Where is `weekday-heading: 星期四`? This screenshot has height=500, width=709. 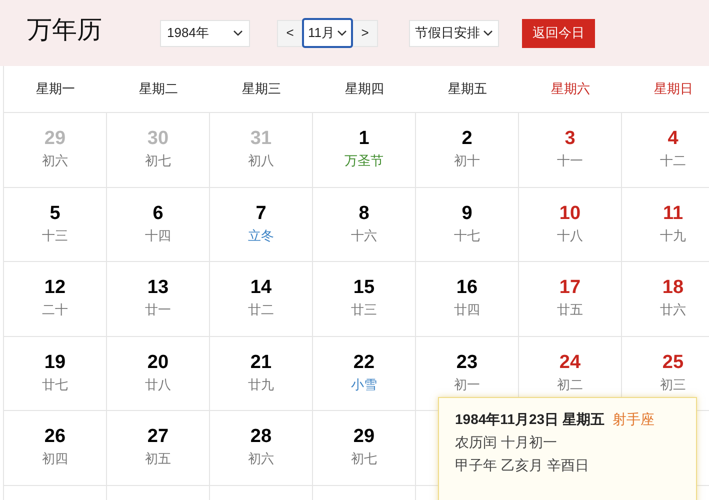 weekday-heading: 星期四 is located at coordinates (364, 89).